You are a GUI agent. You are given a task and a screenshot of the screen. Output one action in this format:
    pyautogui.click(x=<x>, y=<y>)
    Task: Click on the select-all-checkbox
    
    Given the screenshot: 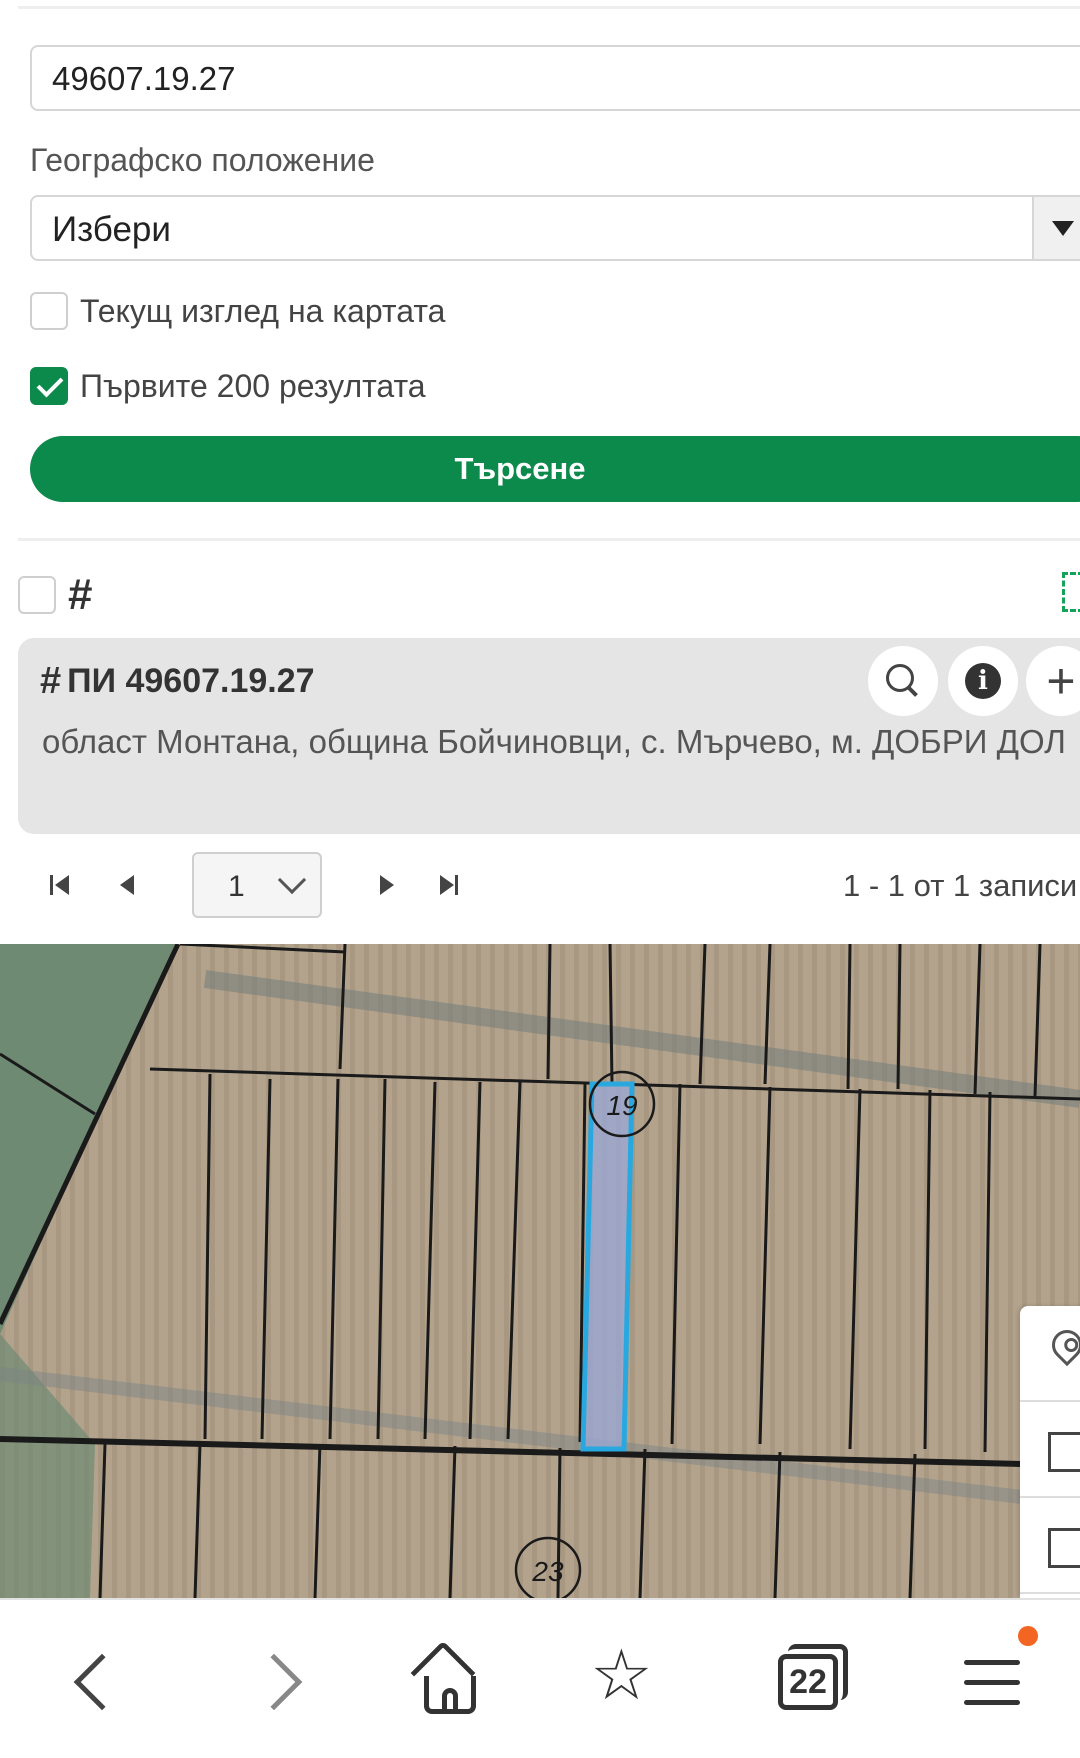 What is the action you would take?
    pyautogui.click(x=37, y=595)
    